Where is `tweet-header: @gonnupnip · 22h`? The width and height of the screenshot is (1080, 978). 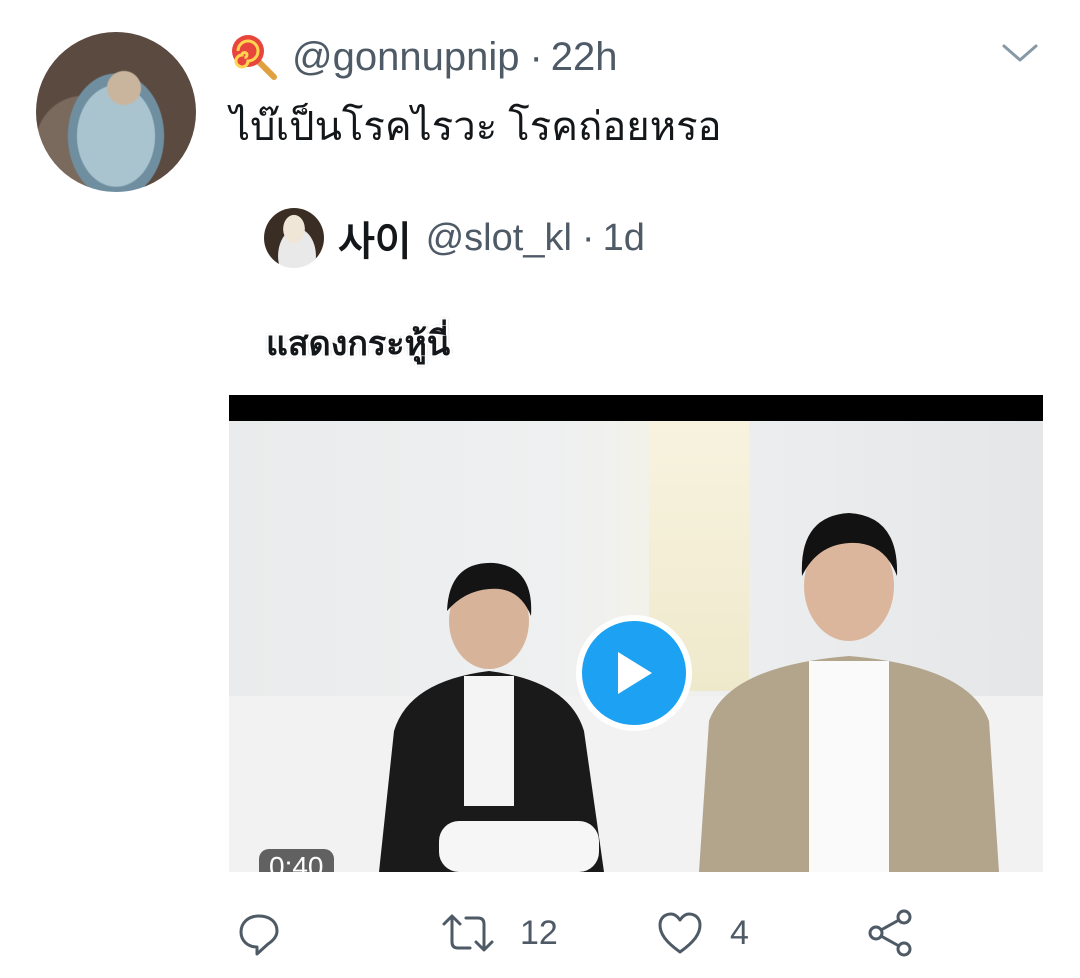 tweet-header: @gonnupnip · 22h is located at coordinates (424, 57).